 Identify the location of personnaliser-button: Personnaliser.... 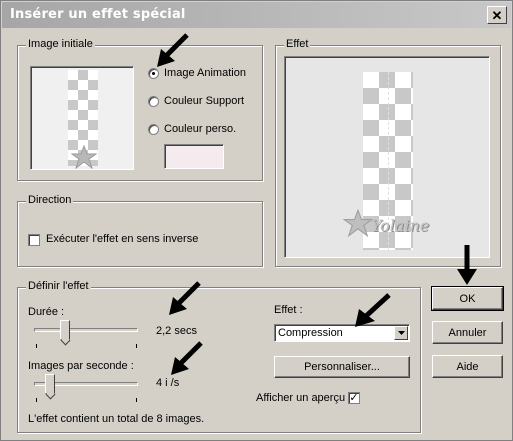
(342, 367).